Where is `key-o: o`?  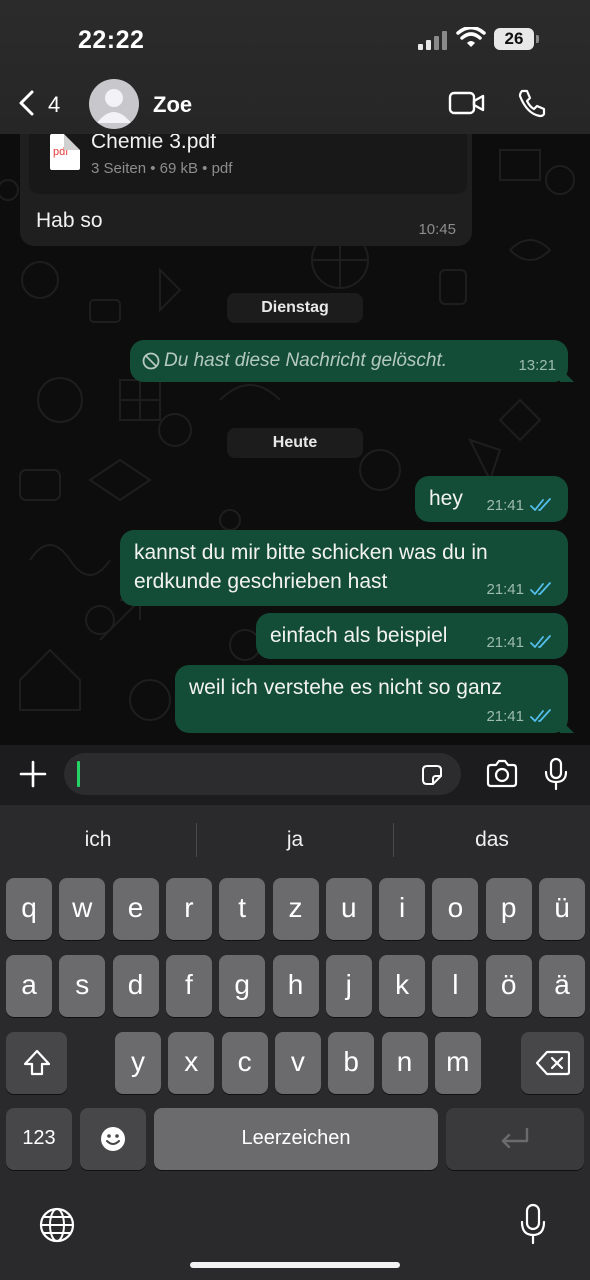
key-o: o is located at coordinates (455, 909).